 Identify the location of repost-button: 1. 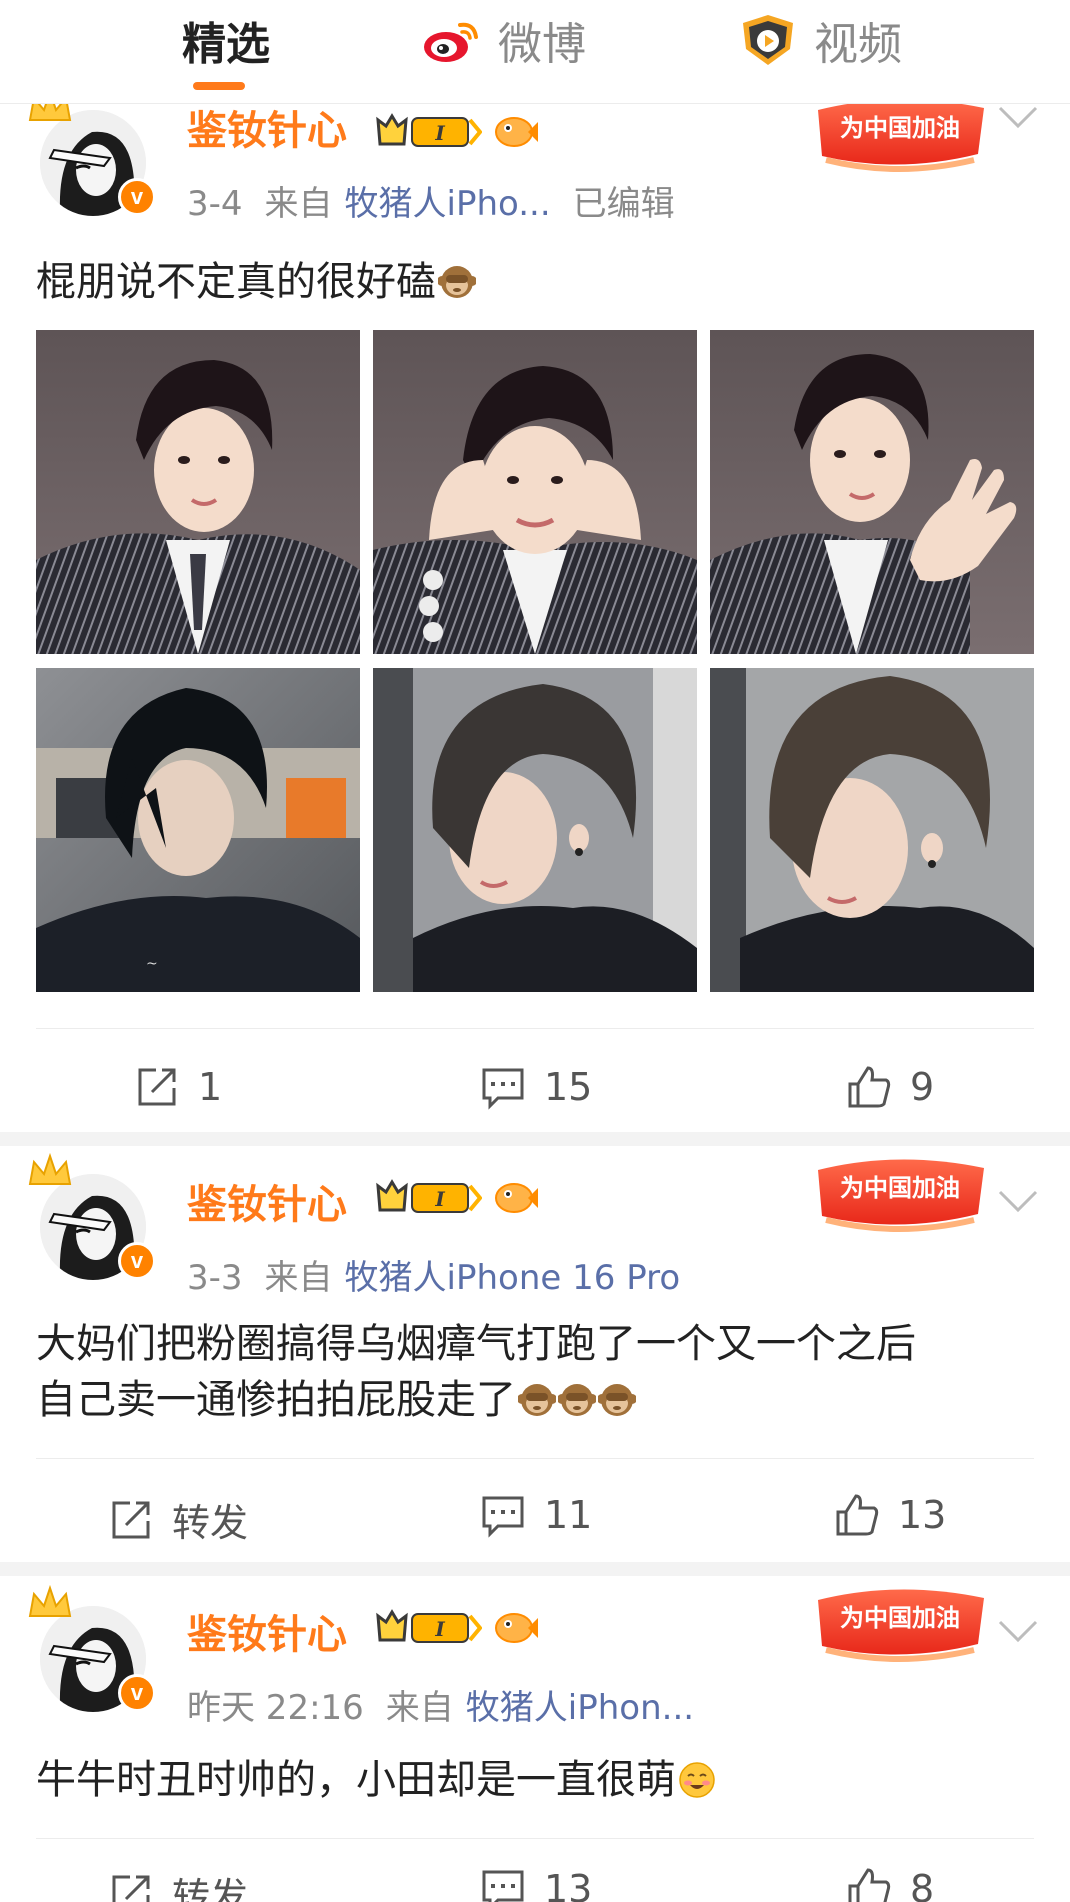
(178, 1087).